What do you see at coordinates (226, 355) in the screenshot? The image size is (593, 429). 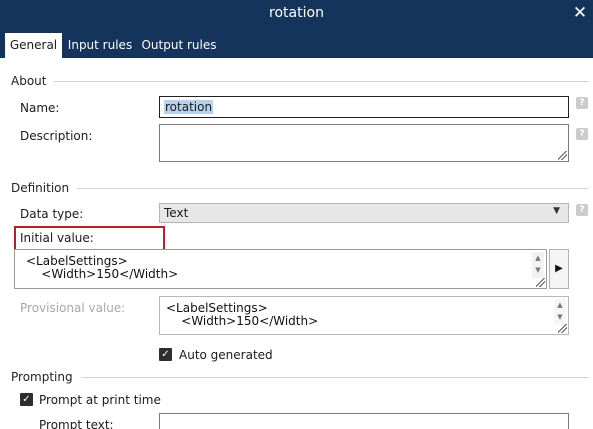 I see `auto-generated-label: Auto generated` at bounding box center [226, 355].